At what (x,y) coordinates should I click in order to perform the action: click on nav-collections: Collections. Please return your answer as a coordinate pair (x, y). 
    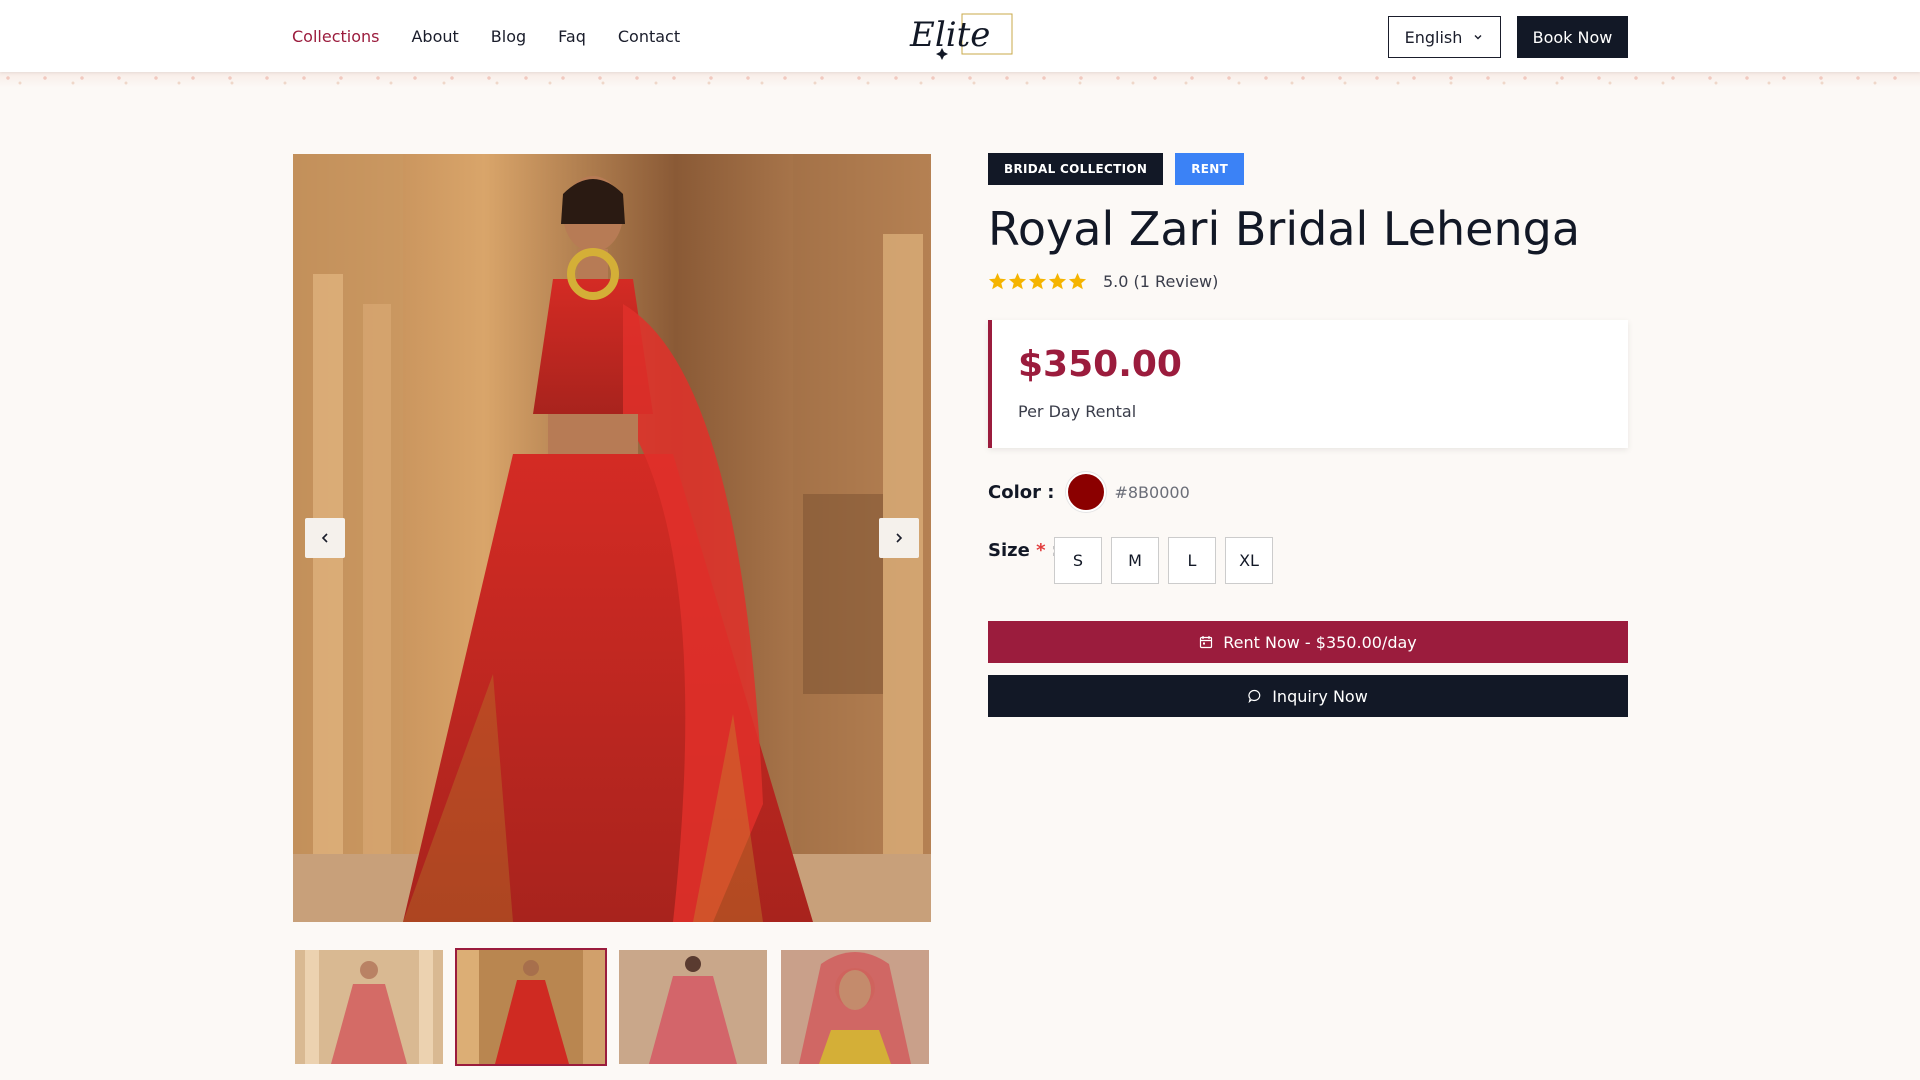
    Looking at the image, I should click on (335, 36).